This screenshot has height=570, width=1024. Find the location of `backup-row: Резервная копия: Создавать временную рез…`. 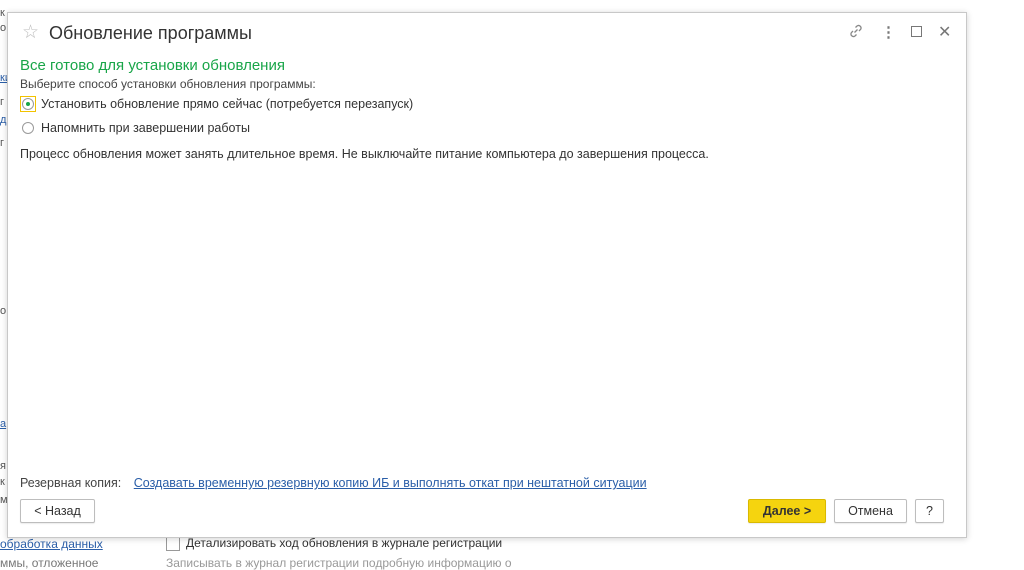

backup-row: Резервная копия: Создавать временную рез… is located at coordinates (333, 483).